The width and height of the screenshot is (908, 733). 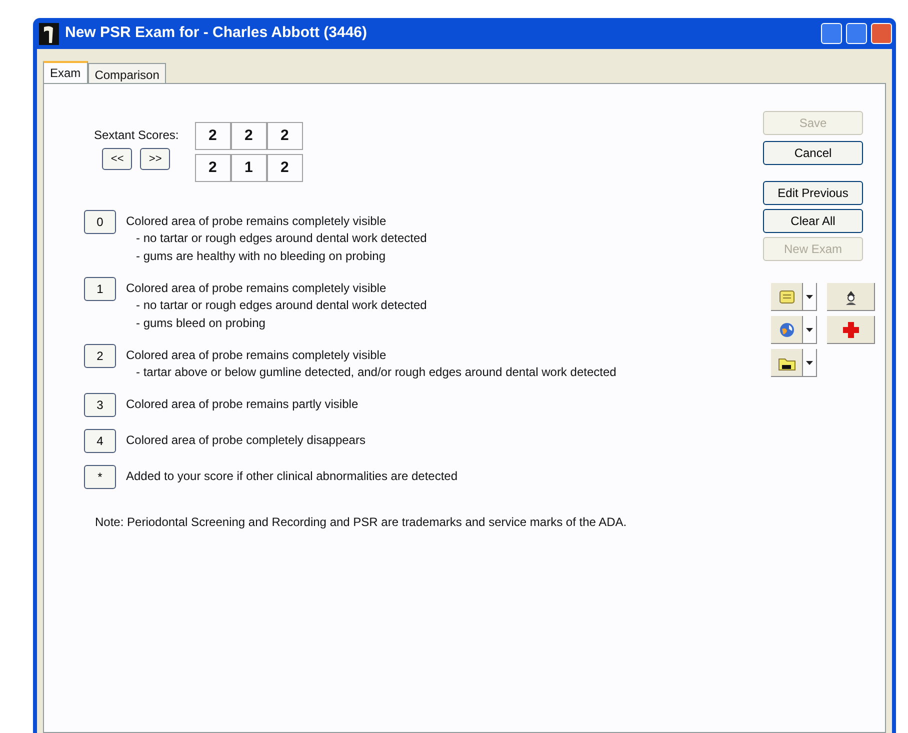 I want to click on action-button: Edit Previous, so click(x=813, y=193).